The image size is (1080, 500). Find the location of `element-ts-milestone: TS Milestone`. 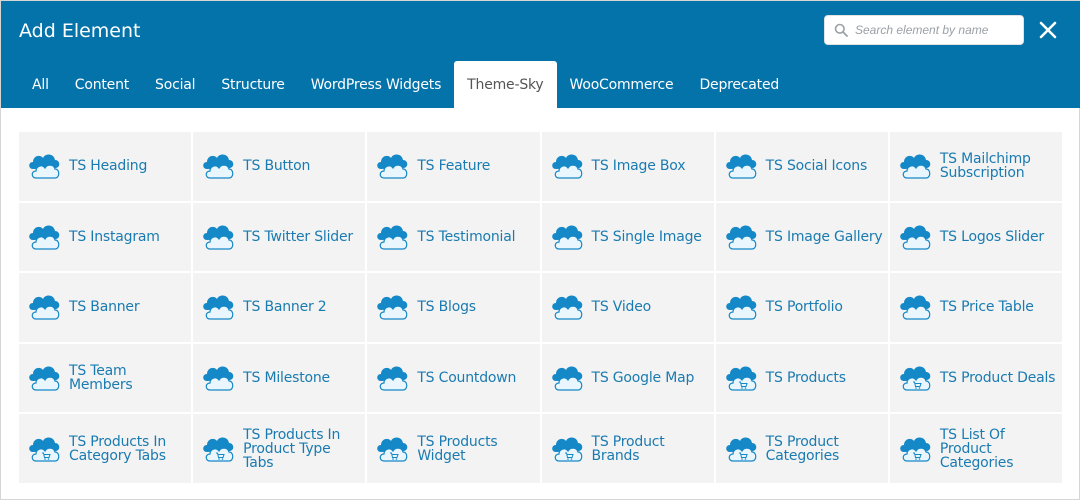

element-ts-milestone: TS Milestone is located at coordinates (279, 378).